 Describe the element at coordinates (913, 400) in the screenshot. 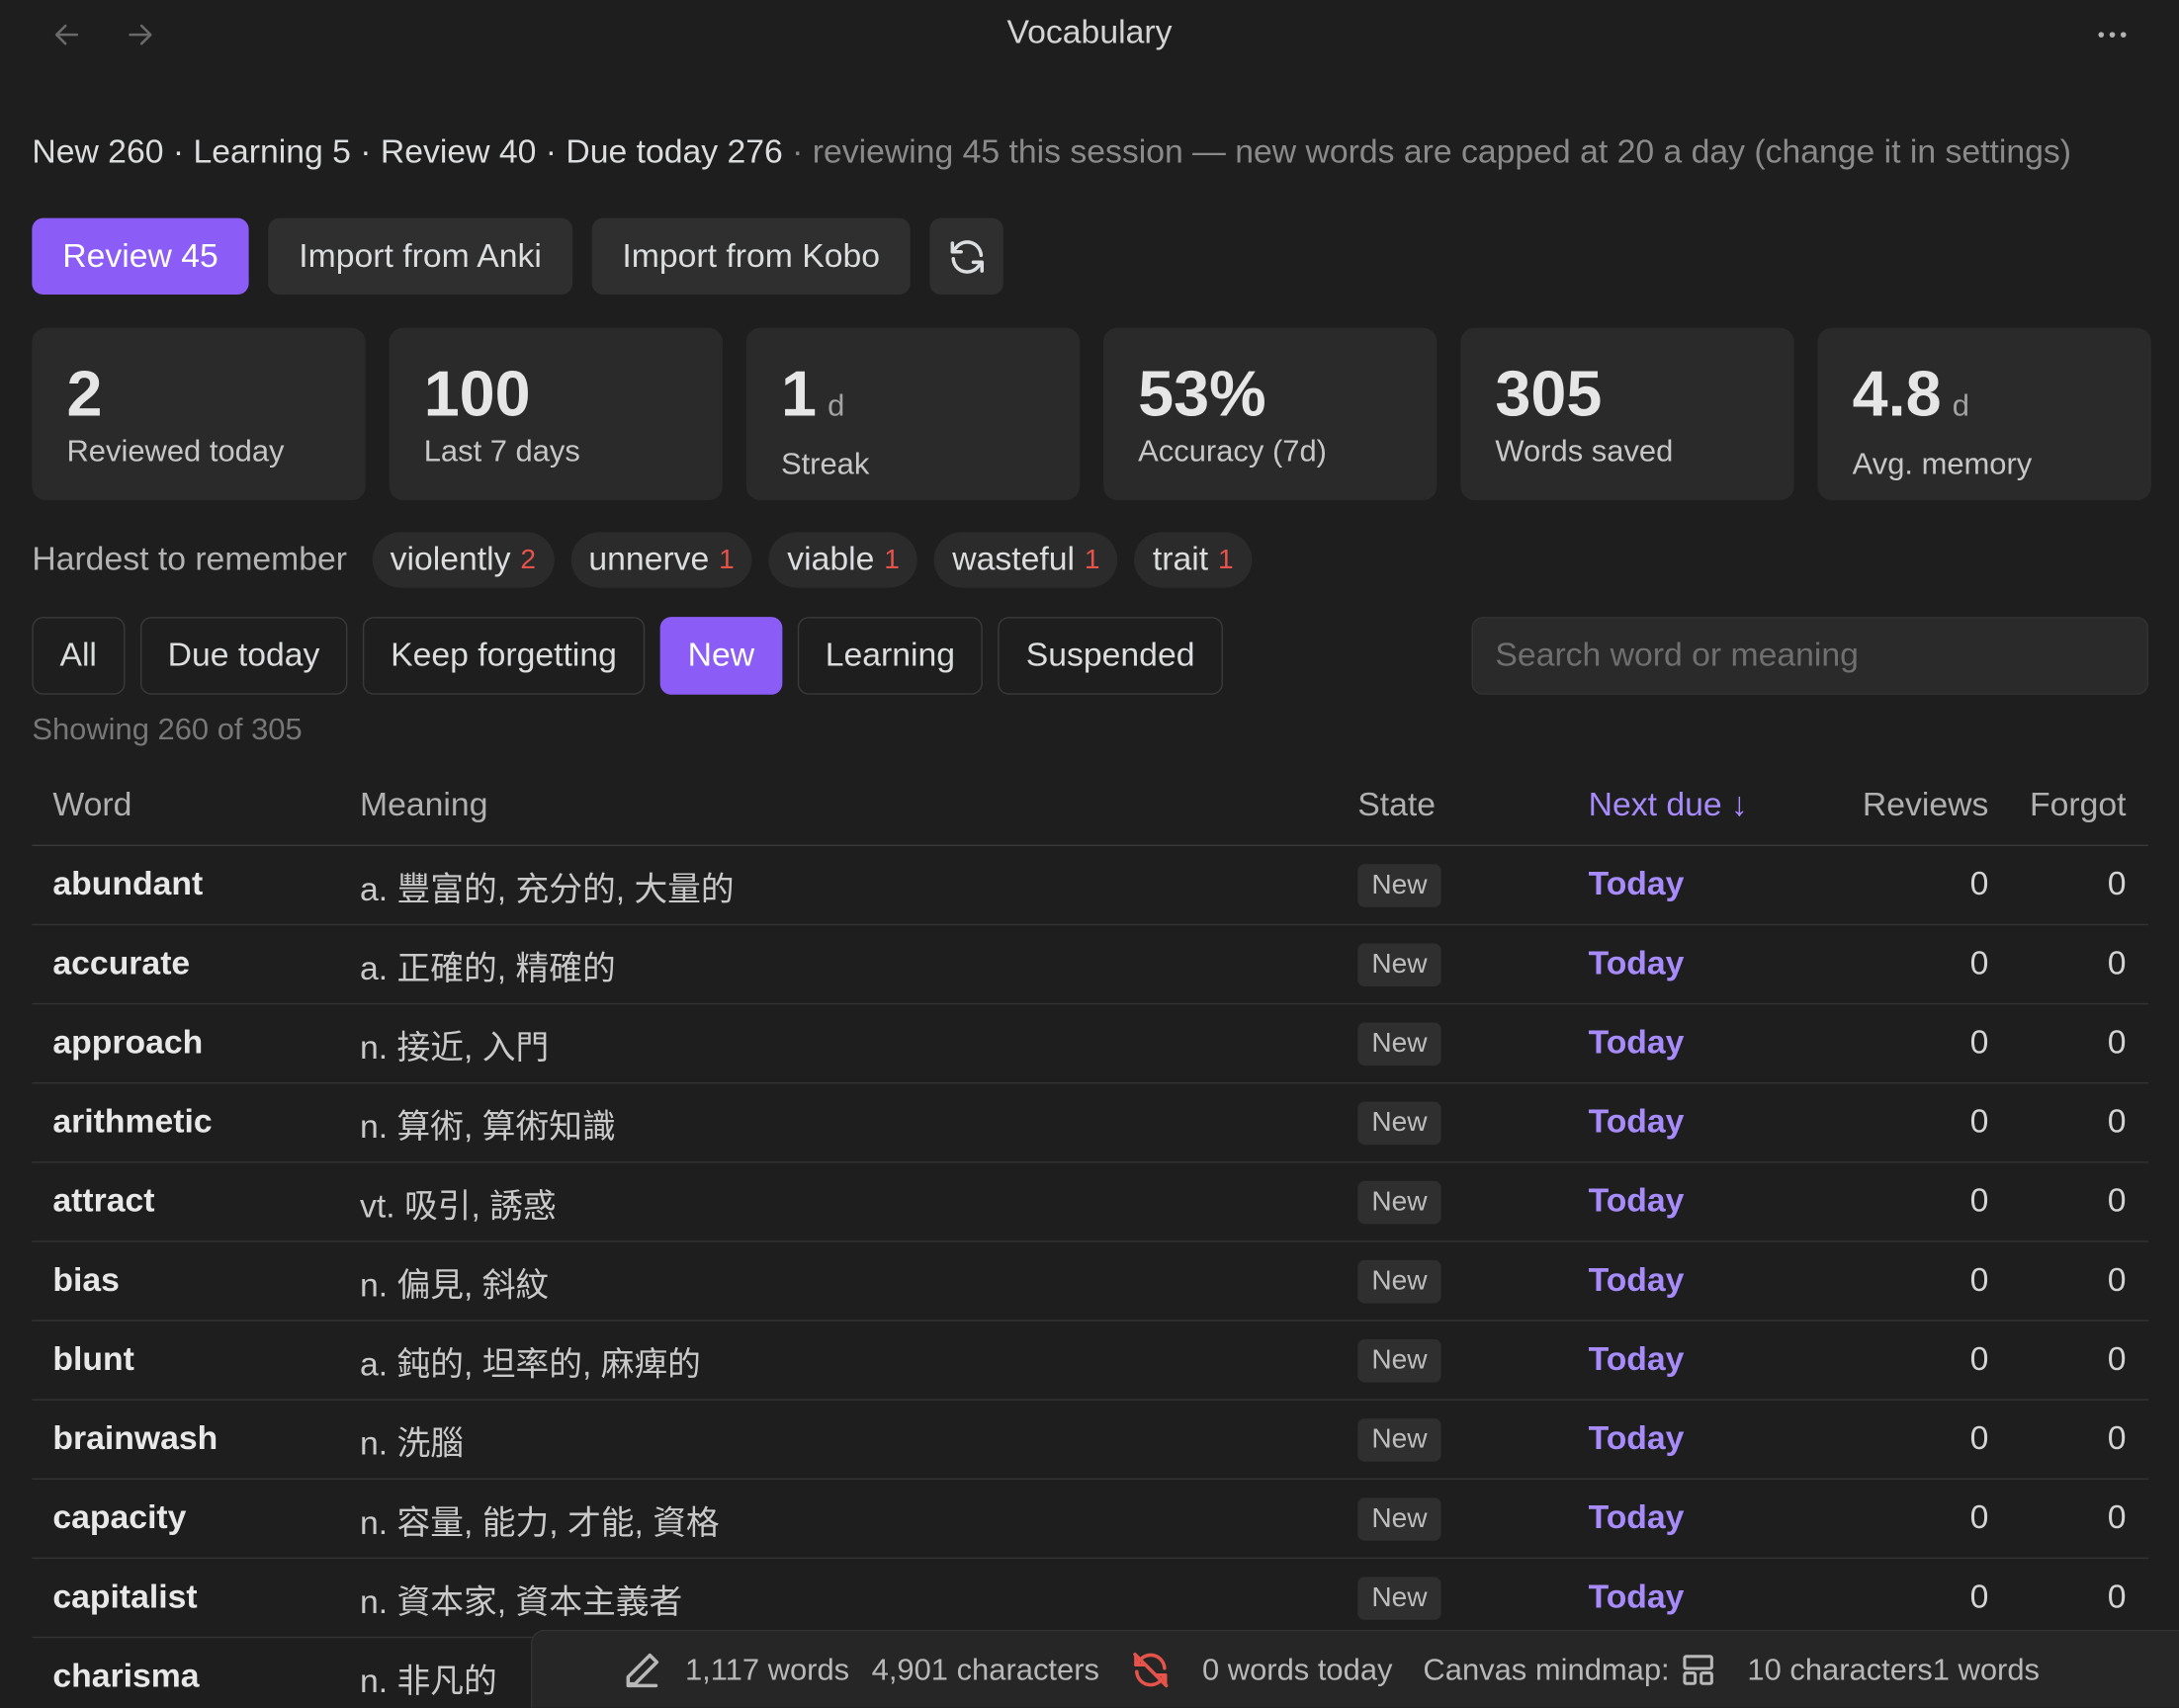

I see `stat-value: 1d` at that location.